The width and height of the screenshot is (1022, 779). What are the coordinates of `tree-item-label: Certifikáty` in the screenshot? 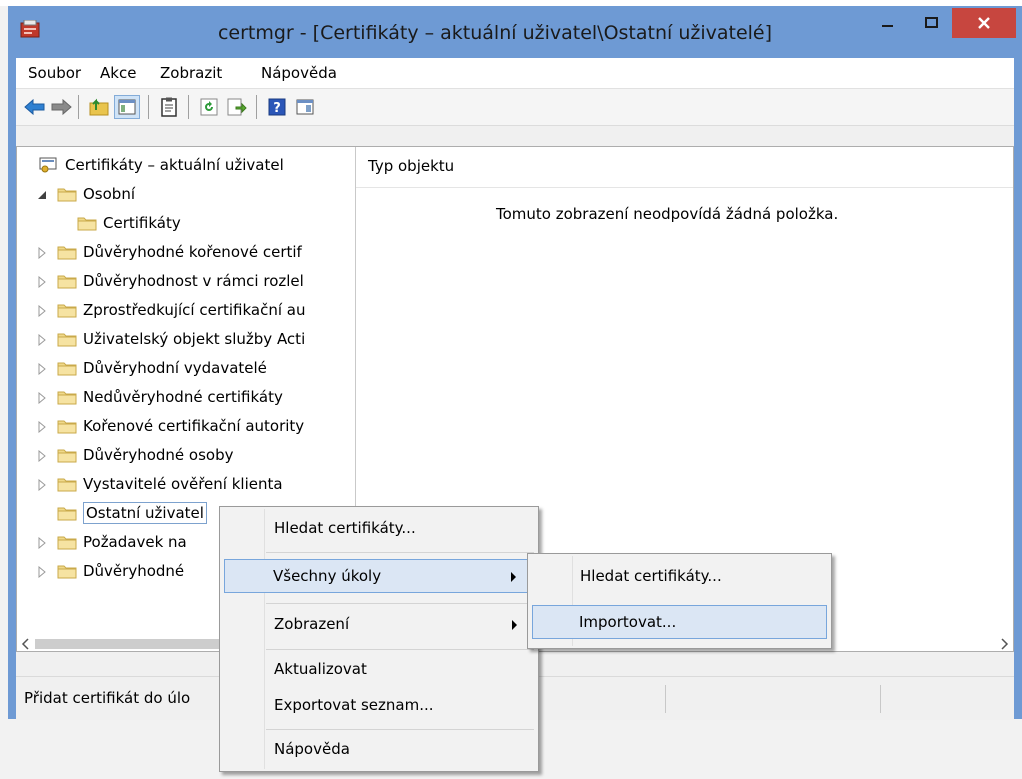 It's located at (142, 223).